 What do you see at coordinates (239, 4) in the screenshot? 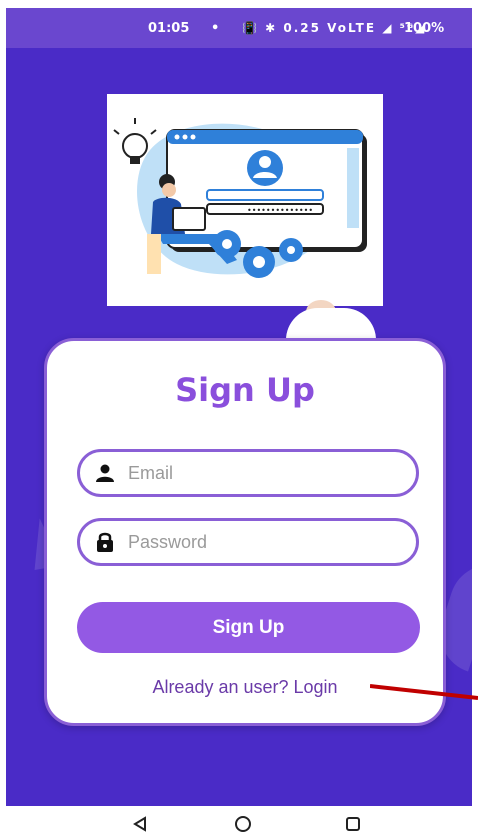
I see `top-strip` at bounding box center [239, 4].